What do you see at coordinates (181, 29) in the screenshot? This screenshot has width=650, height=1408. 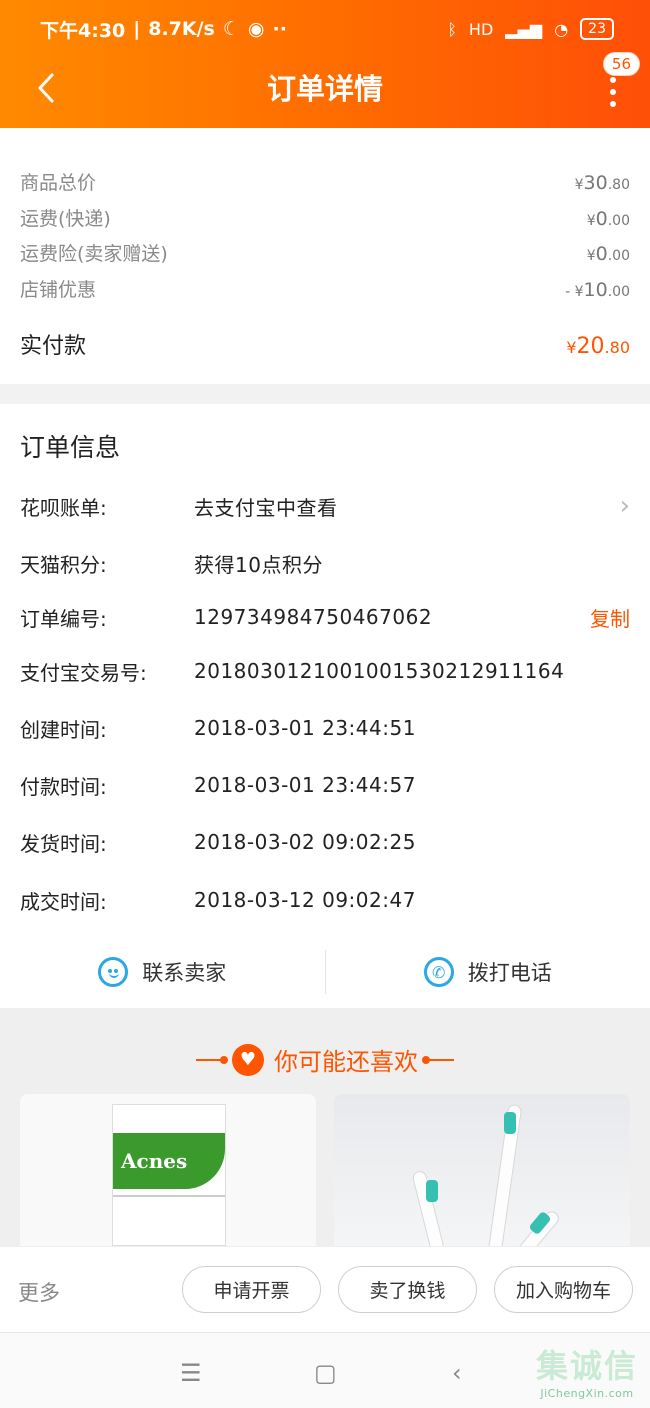 I see `status-speed: 8.7K/s` at bounding box center [181, 29].